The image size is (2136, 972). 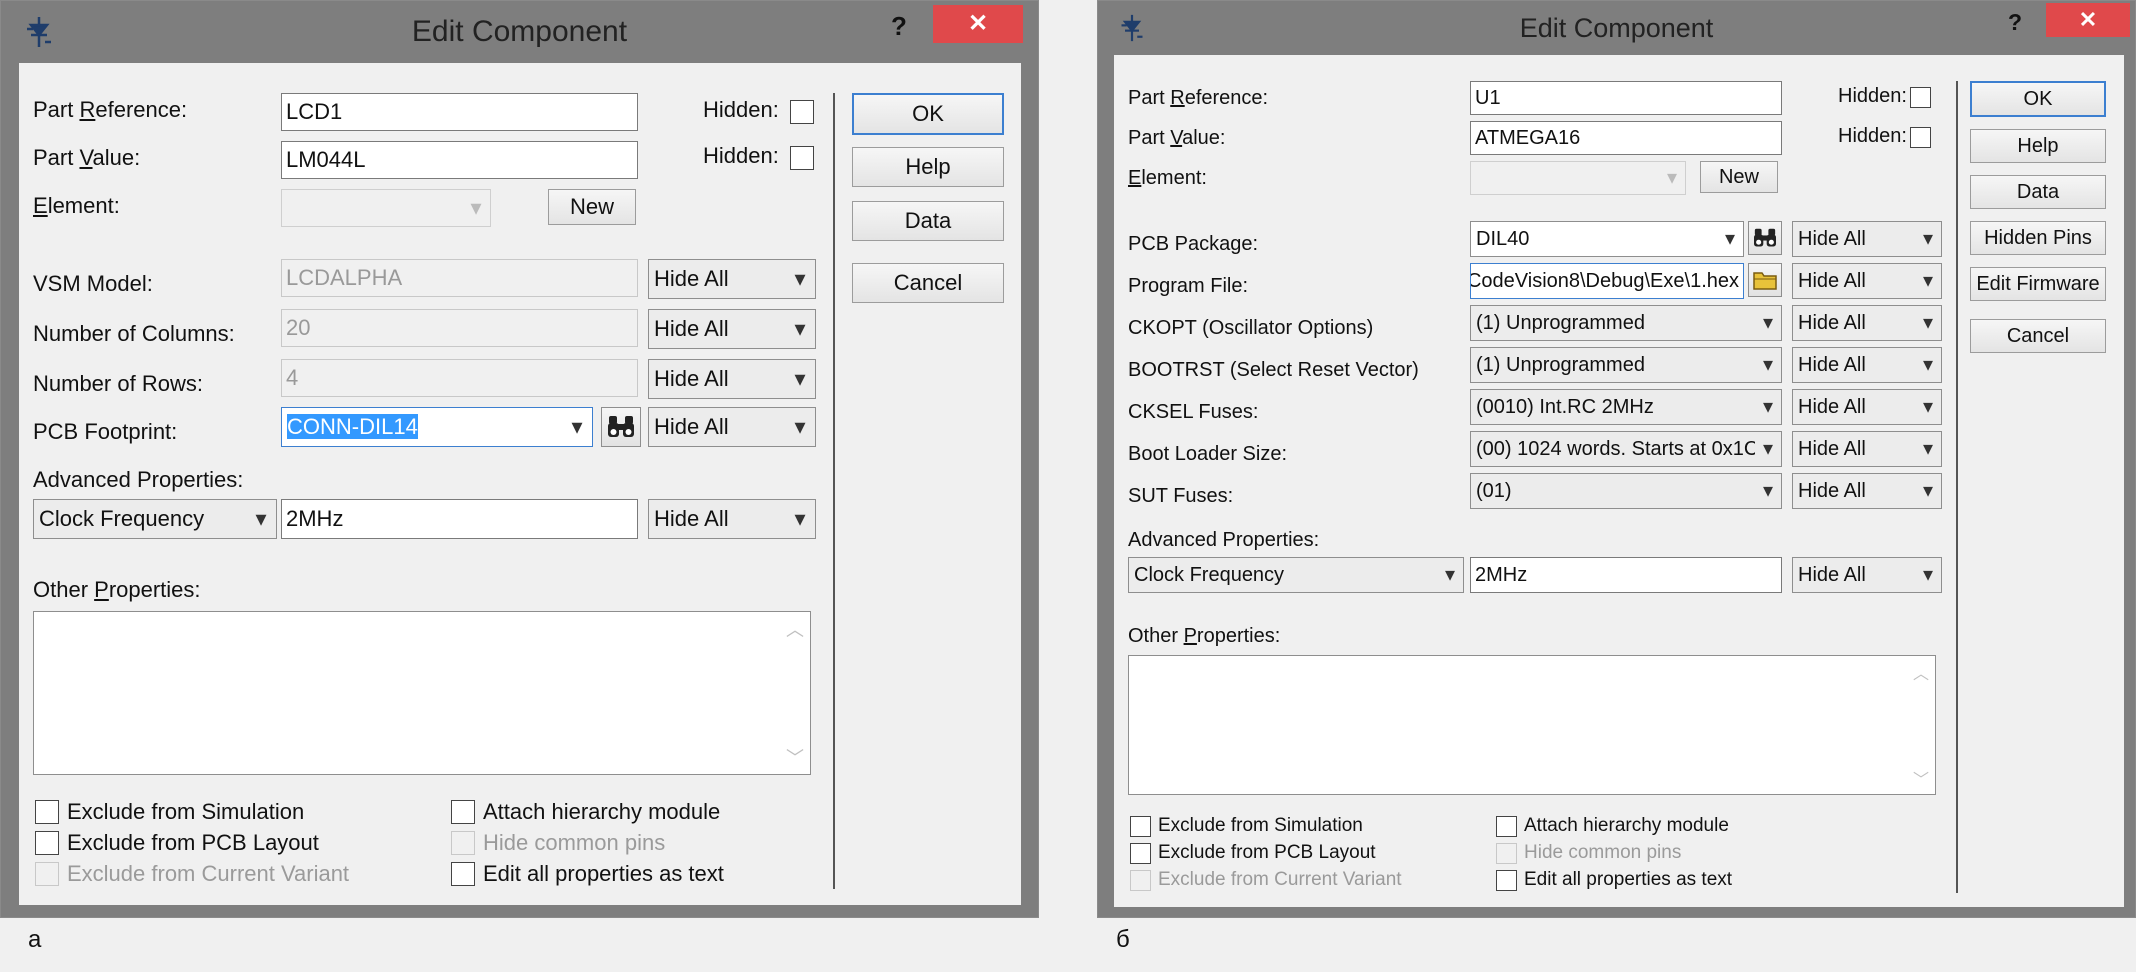 I want to click on binoculars-icon, so click(x=621, y=426).